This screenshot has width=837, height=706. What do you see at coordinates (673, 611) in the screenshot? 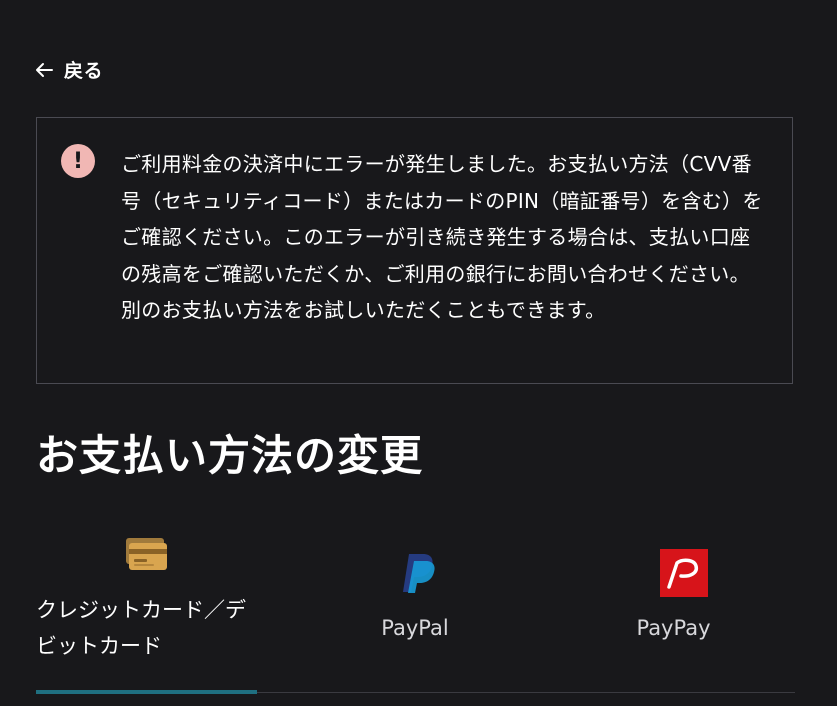
I see `tab-paypay: PayPay` at bounding box center [673, 611].